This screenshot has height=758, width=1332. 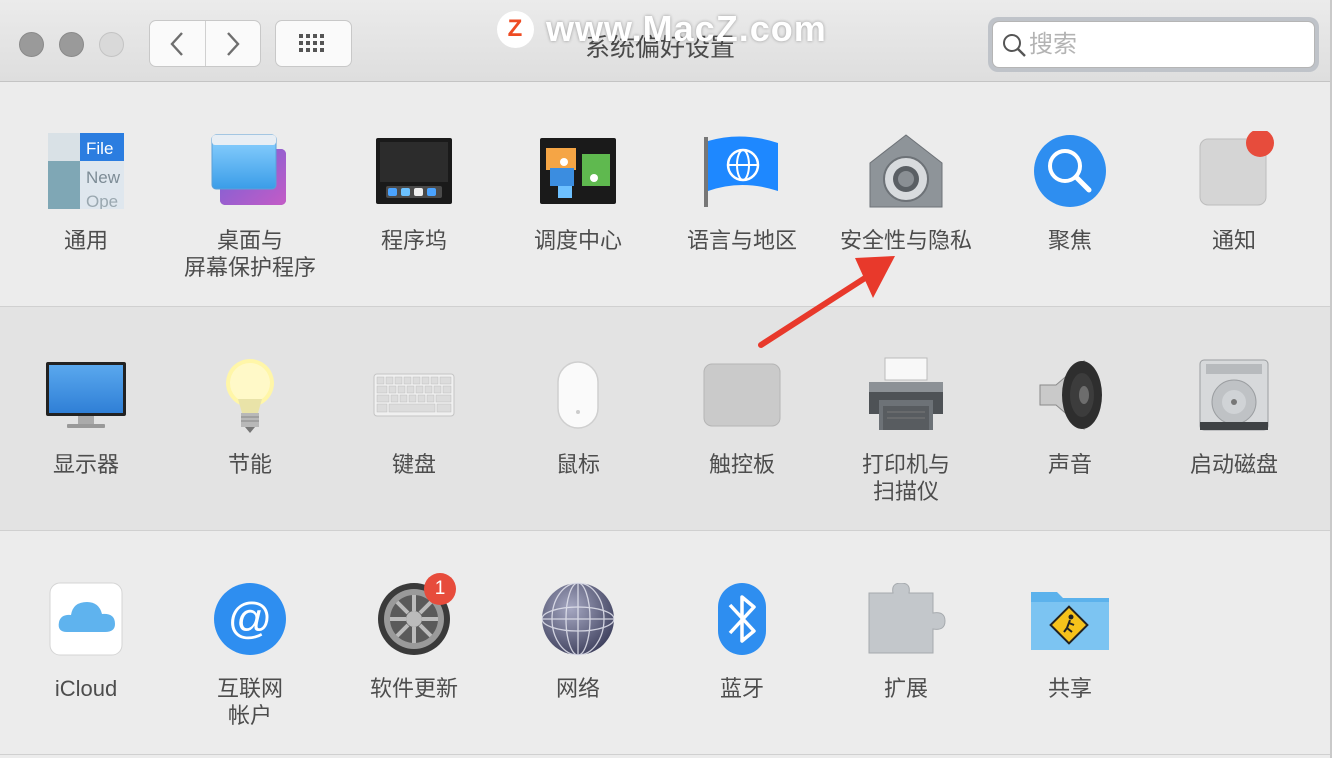 I want to click on icloud-icon, so click(x=86, y=619).